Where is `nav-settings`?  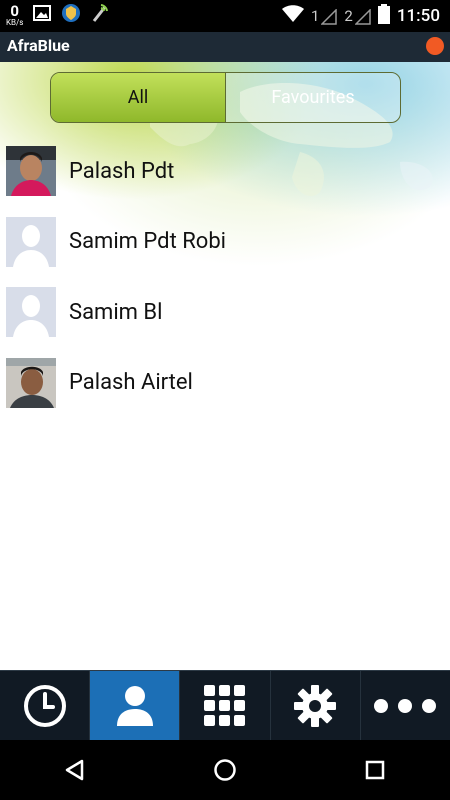
nav-settings is located at coordinates (316, 706).